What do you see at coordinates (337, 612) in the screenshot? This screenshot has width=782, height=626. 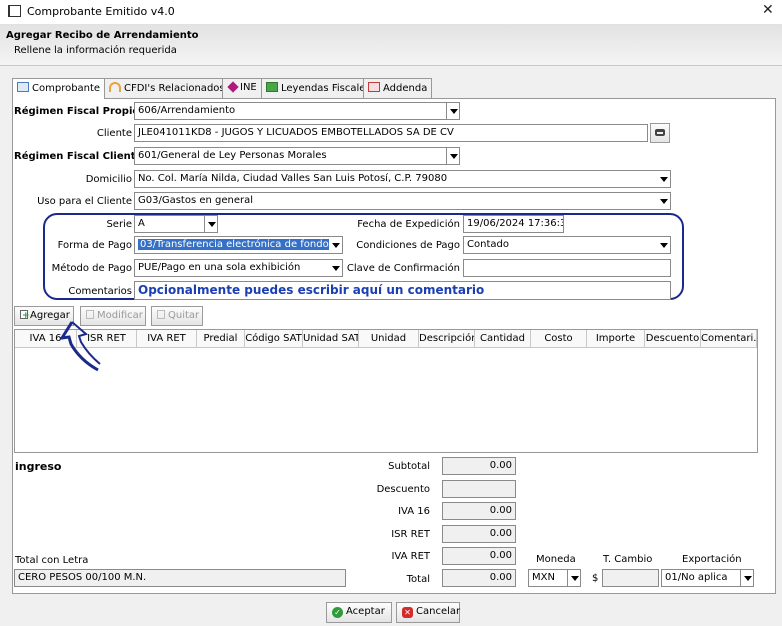 I see `check-icon: ✓` at bounding box center [337, 612].